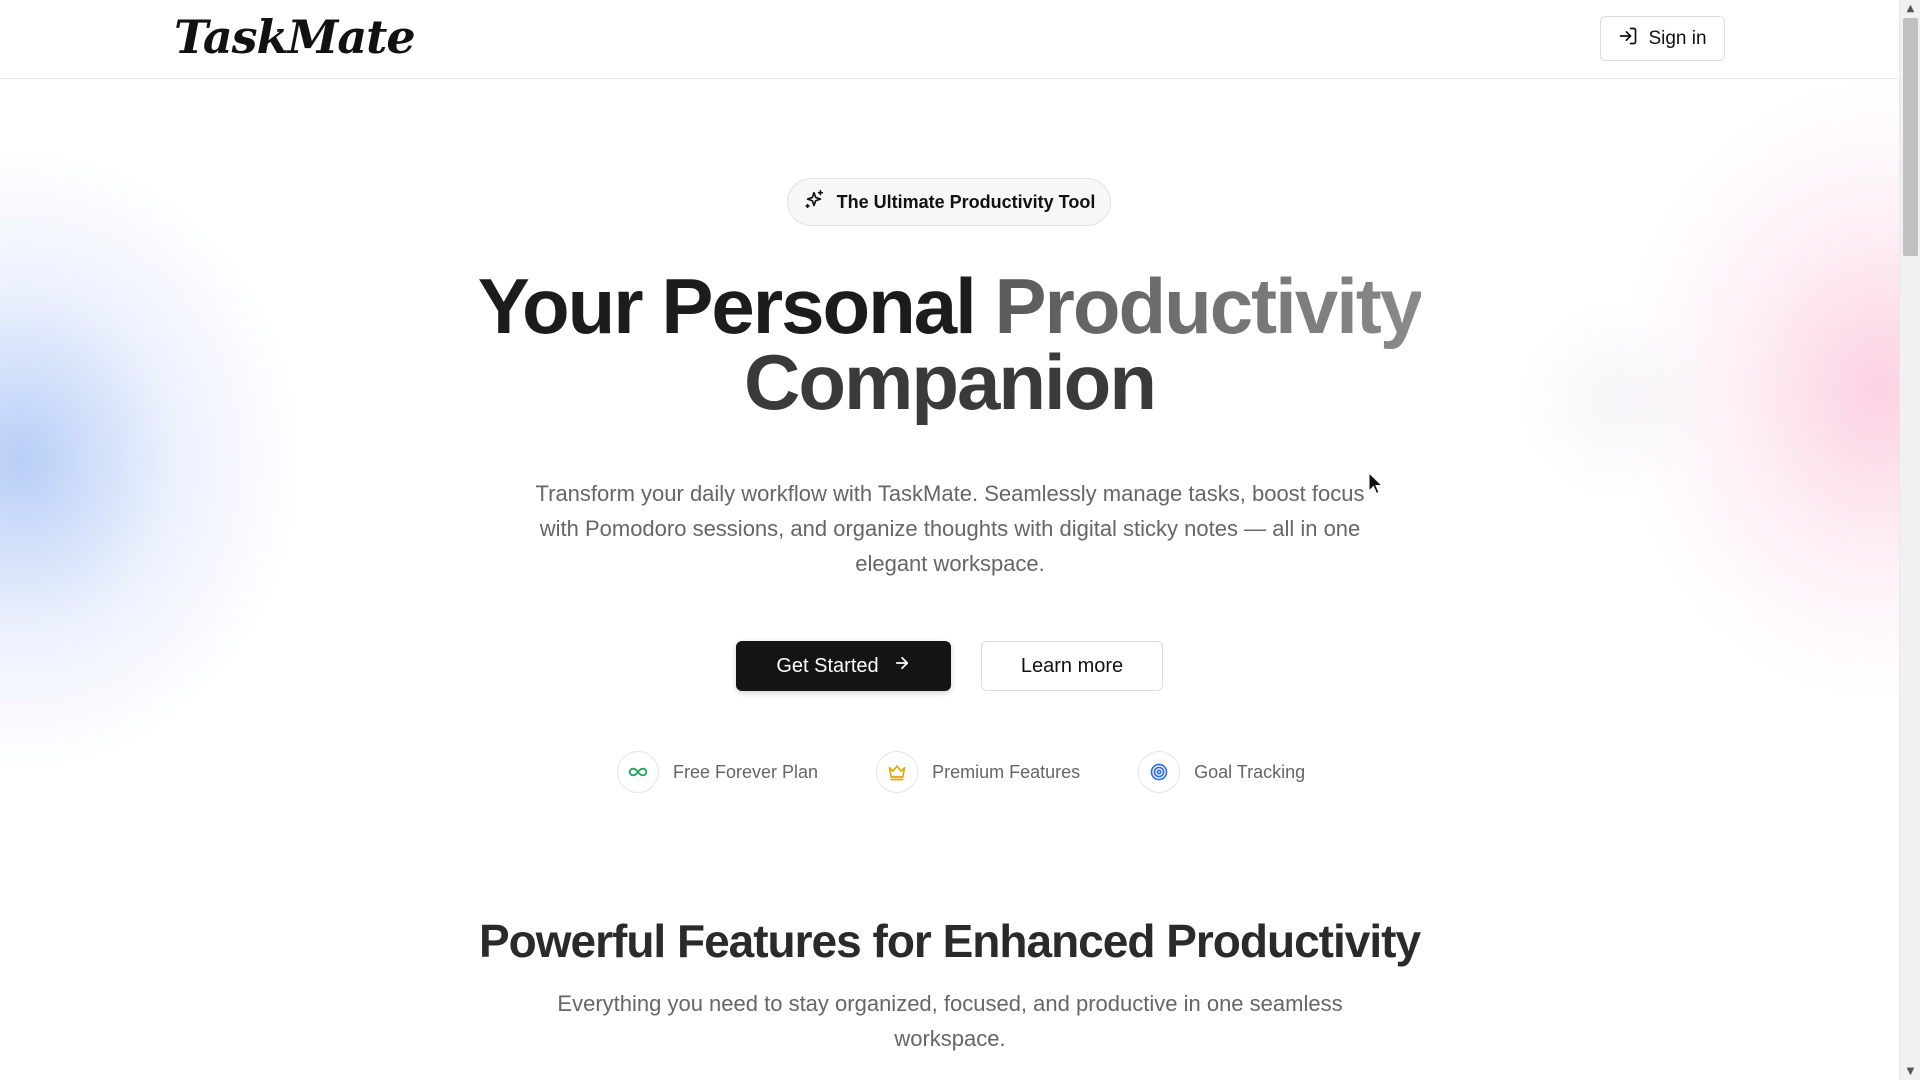 The height and width of the screenshot is (1080, 1920). I want to click on scroll-down-arrow-icon: ▼, so click(1910, 1071).